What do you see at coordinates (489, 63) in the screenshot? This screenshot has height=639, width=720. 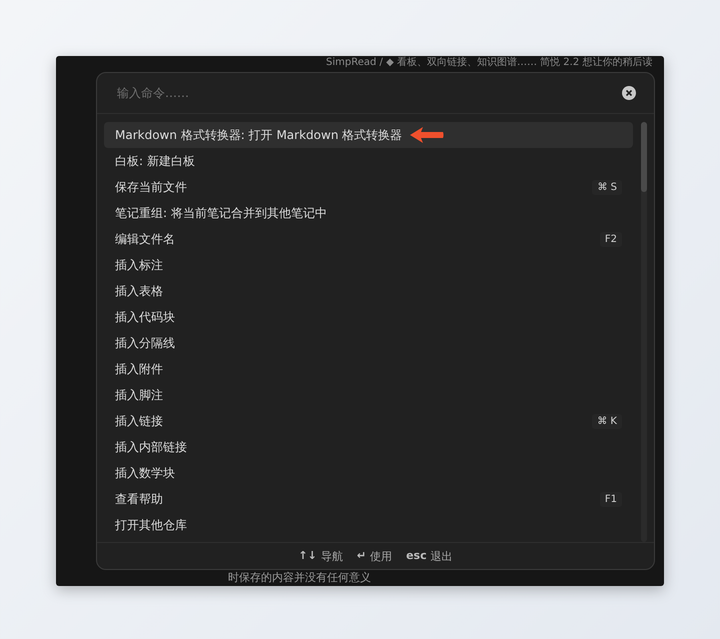 I see `document-text: SimpRead / ◆ 看板、双向链接、知识图谱…… 简悦 2.2 想让你的稍后读` at bounding box center [489, 63].